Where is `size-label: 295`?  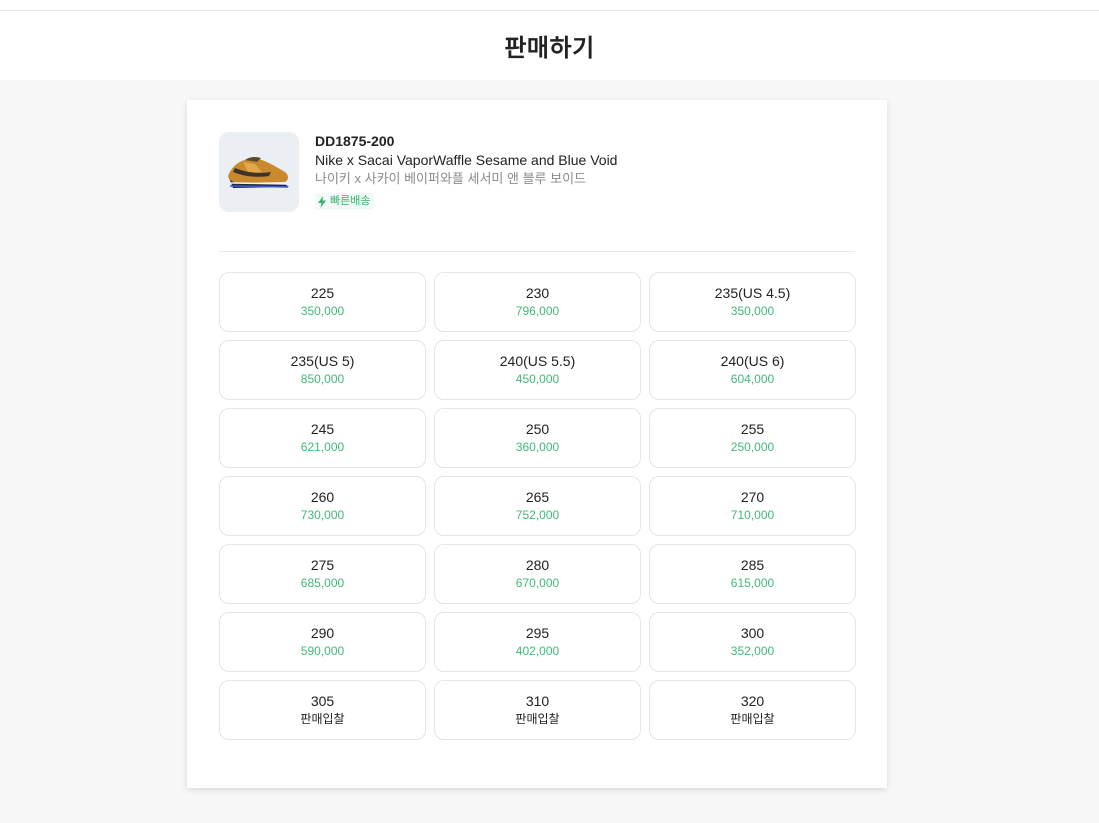
size-label: 295 is located at coordinates (537, 633).